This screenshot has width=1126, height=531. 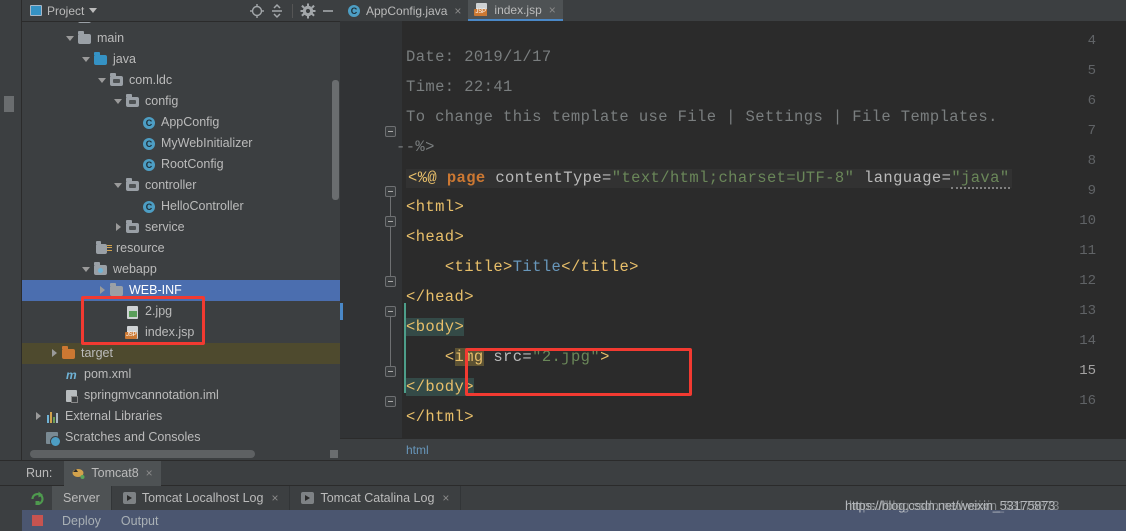 I want to click on collapse-all-icon, so click(x=277, y=11).